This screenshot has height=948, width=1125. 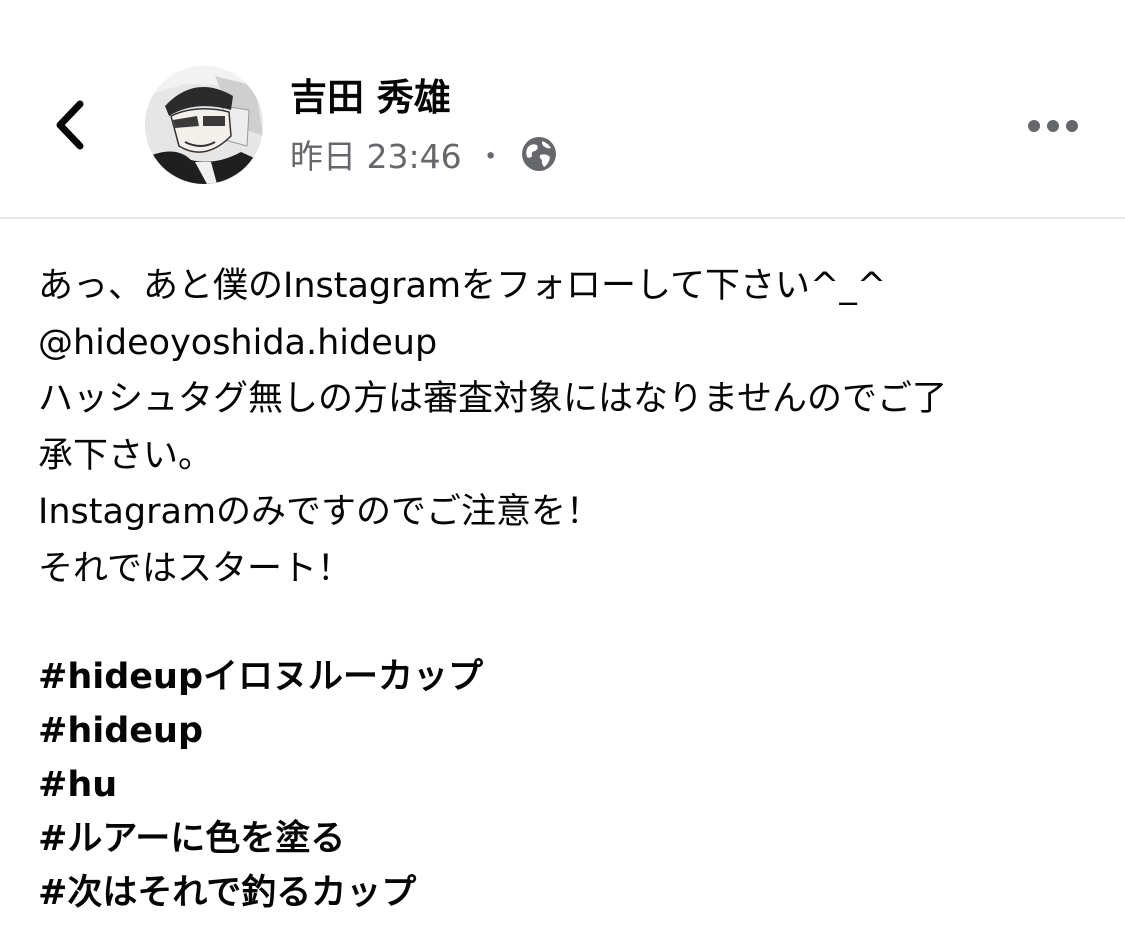 I want to click on more-options-button, so click(x=1053, y=126).